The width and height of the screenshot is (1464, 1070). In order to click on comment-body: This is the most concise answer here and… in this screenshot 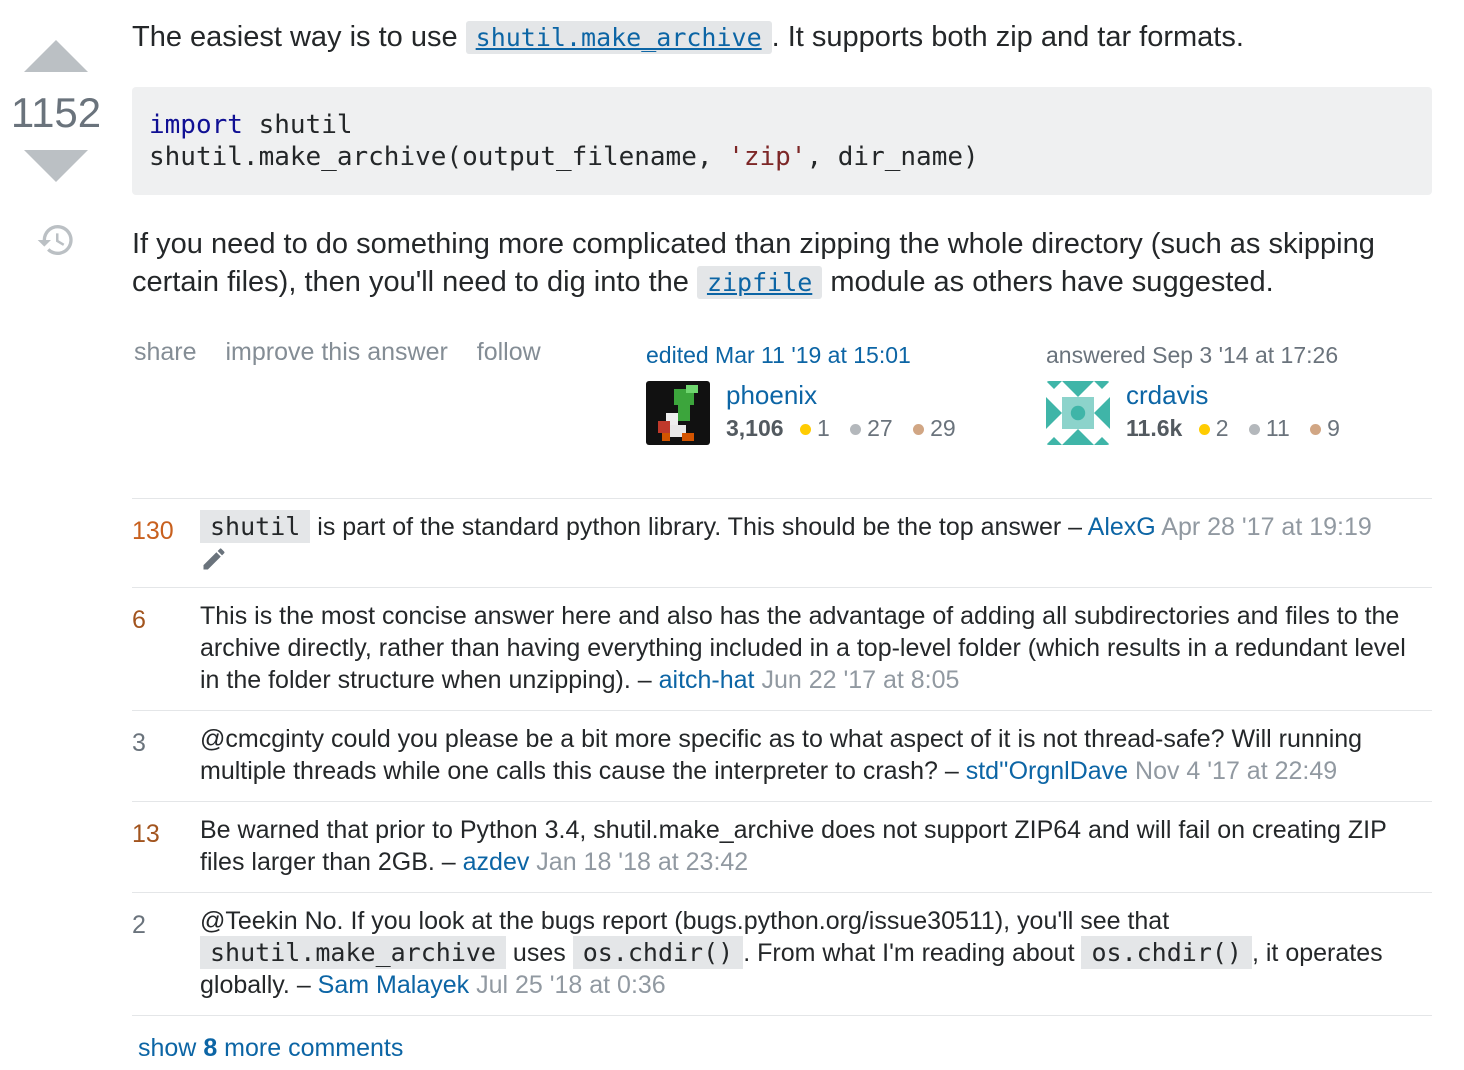, I will do `click(803, 648)`.